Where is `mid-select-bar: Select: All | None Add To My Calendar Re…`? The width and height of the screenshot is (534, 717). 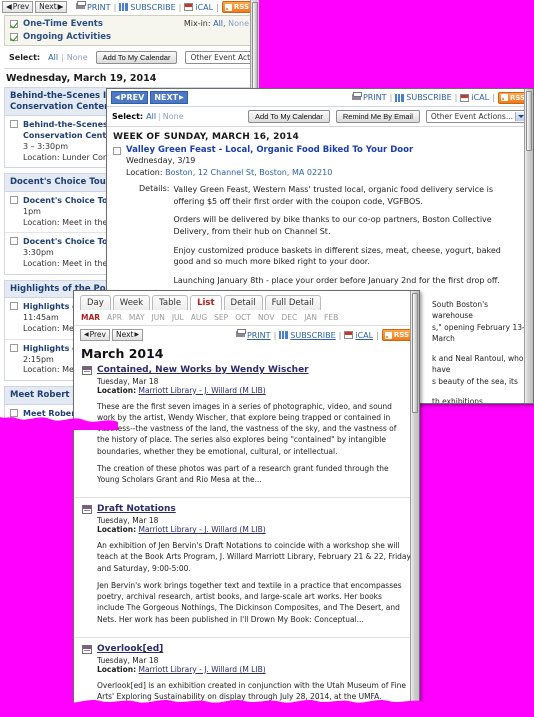 mid-select-bar: Select: All | None Add To My Calendar Re… is located at coordinates (320, 117).